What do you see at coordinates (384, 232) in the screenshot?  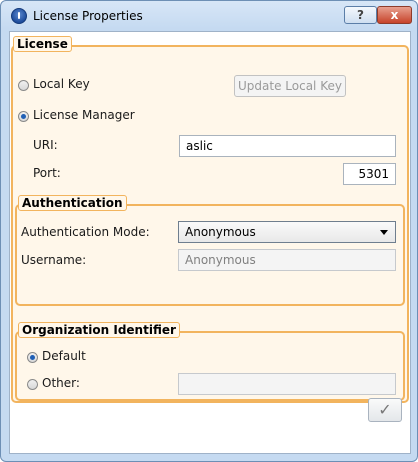 I see `chevron-down-icon` at bounding box center [384, 232].